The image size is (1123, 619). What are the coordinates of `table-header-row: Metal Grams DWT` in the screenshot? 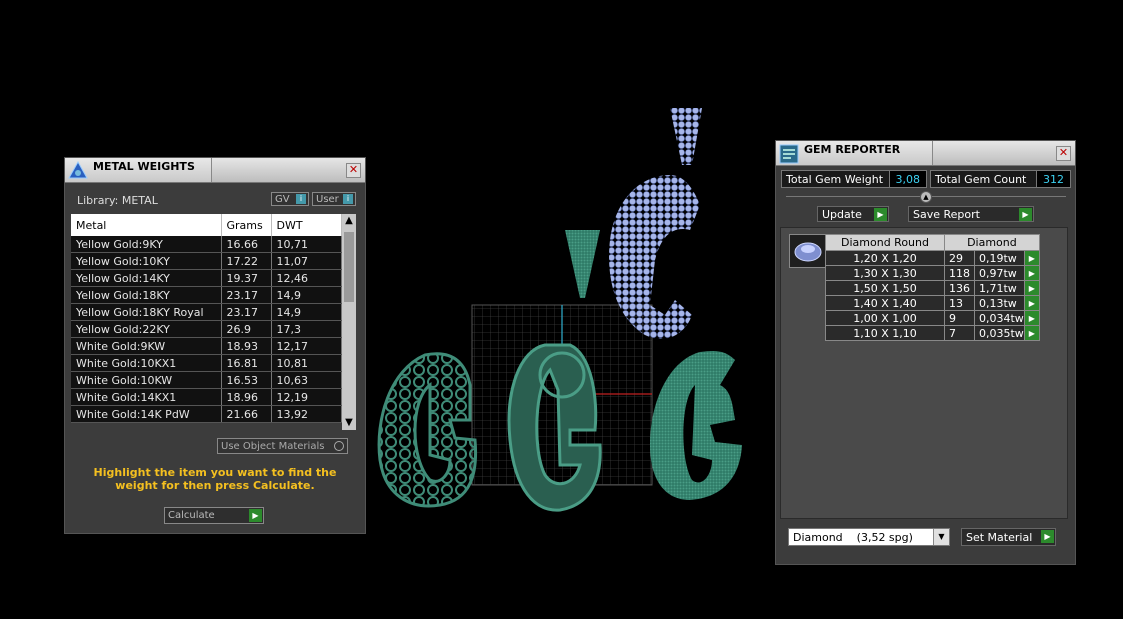 It's located at (206, 225).